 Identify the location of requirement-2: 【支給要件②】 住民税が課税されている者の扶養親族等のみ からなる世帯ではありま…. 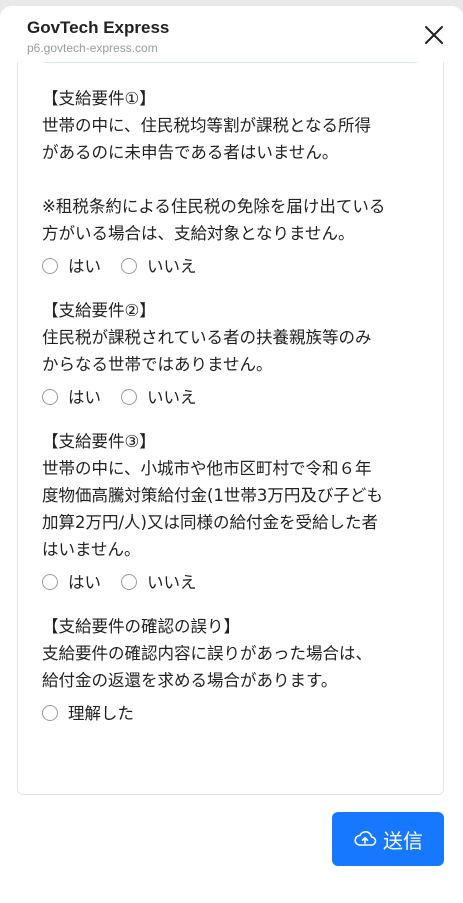
(239, 356).